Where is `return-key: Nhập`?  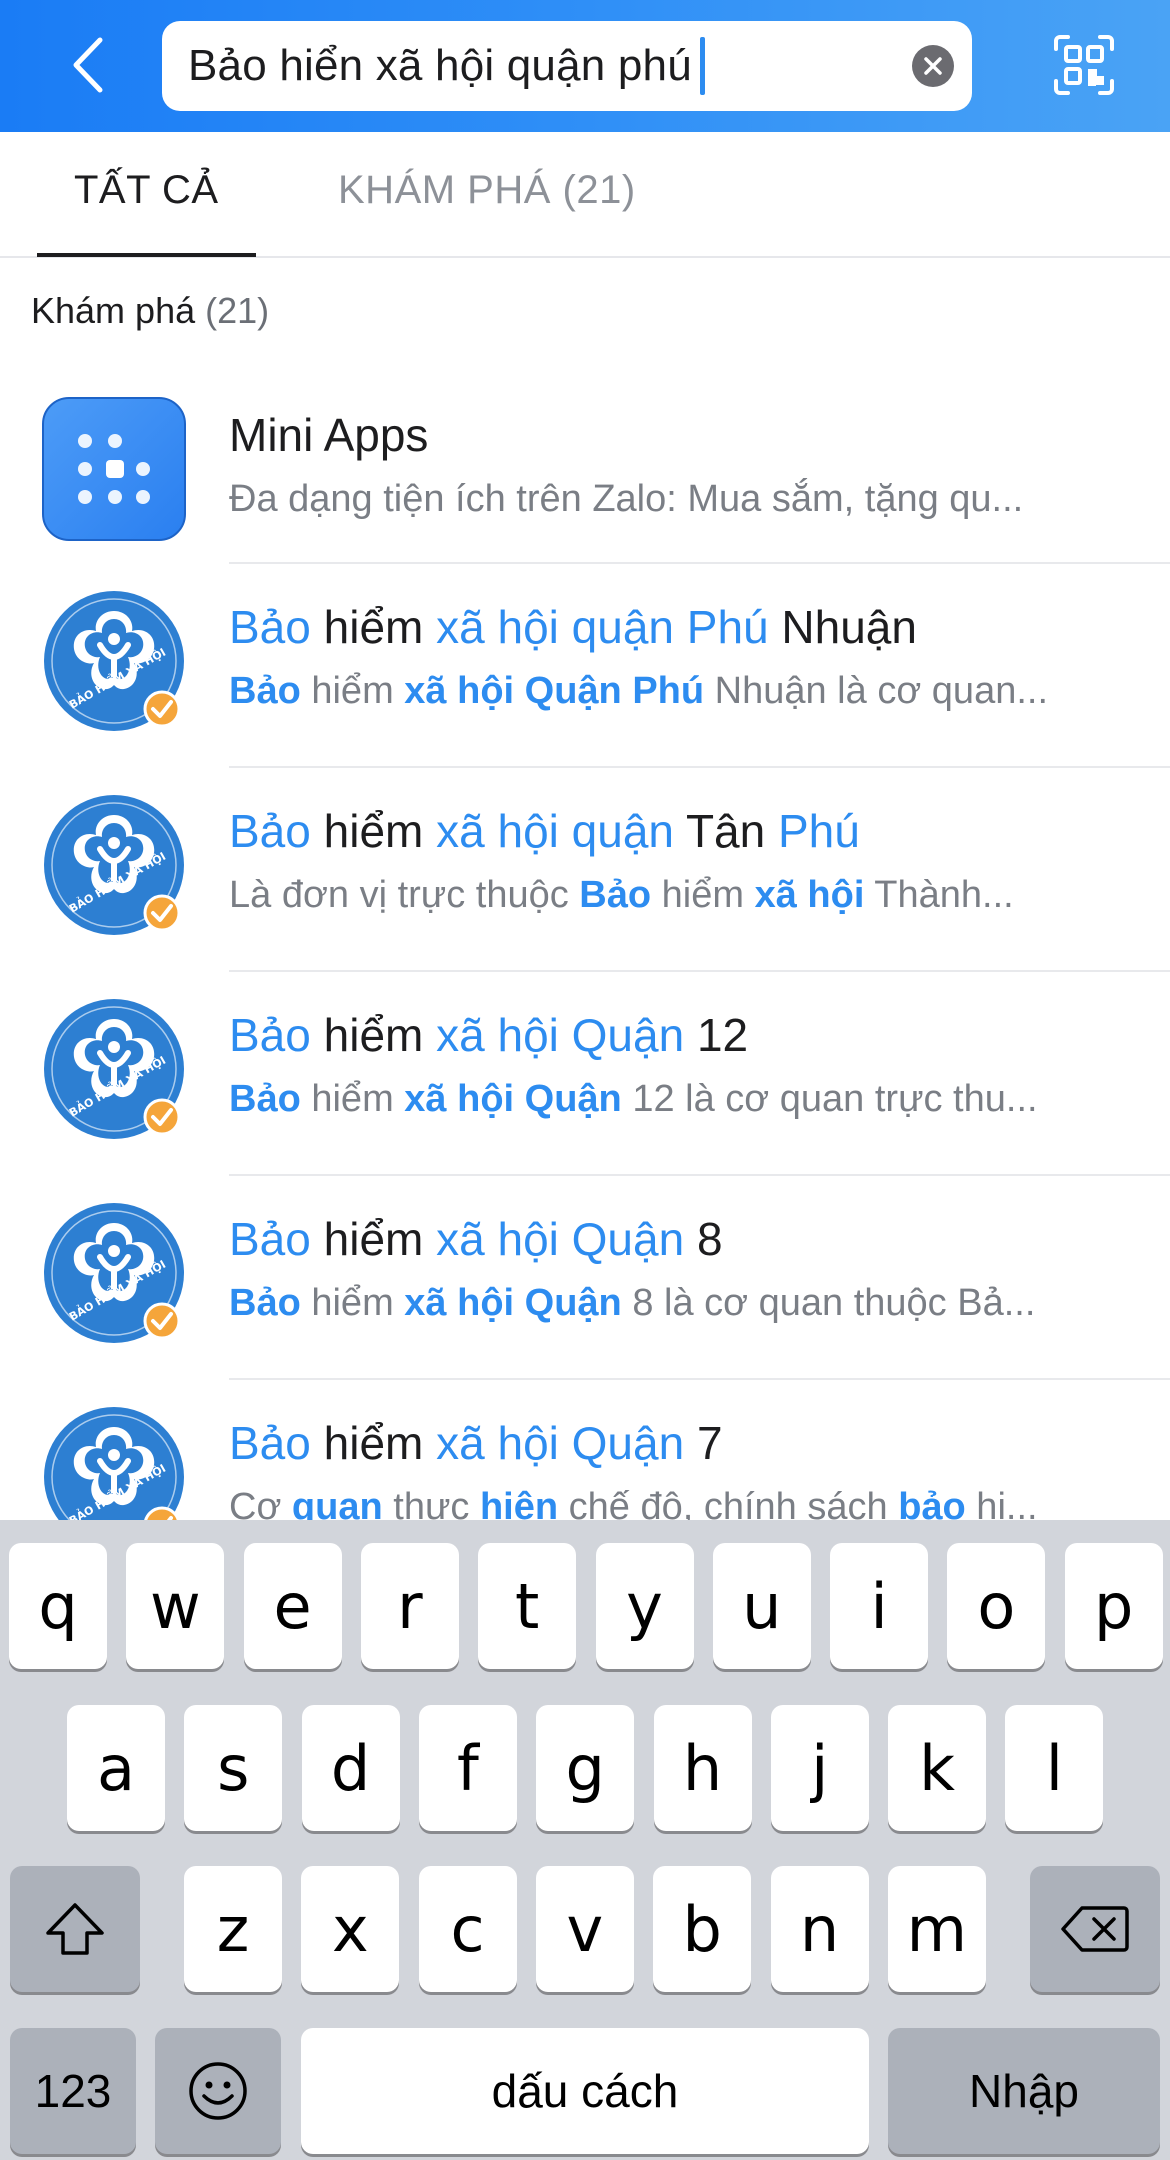
return-key: Nhập is located at coordinates (1024, 2091).